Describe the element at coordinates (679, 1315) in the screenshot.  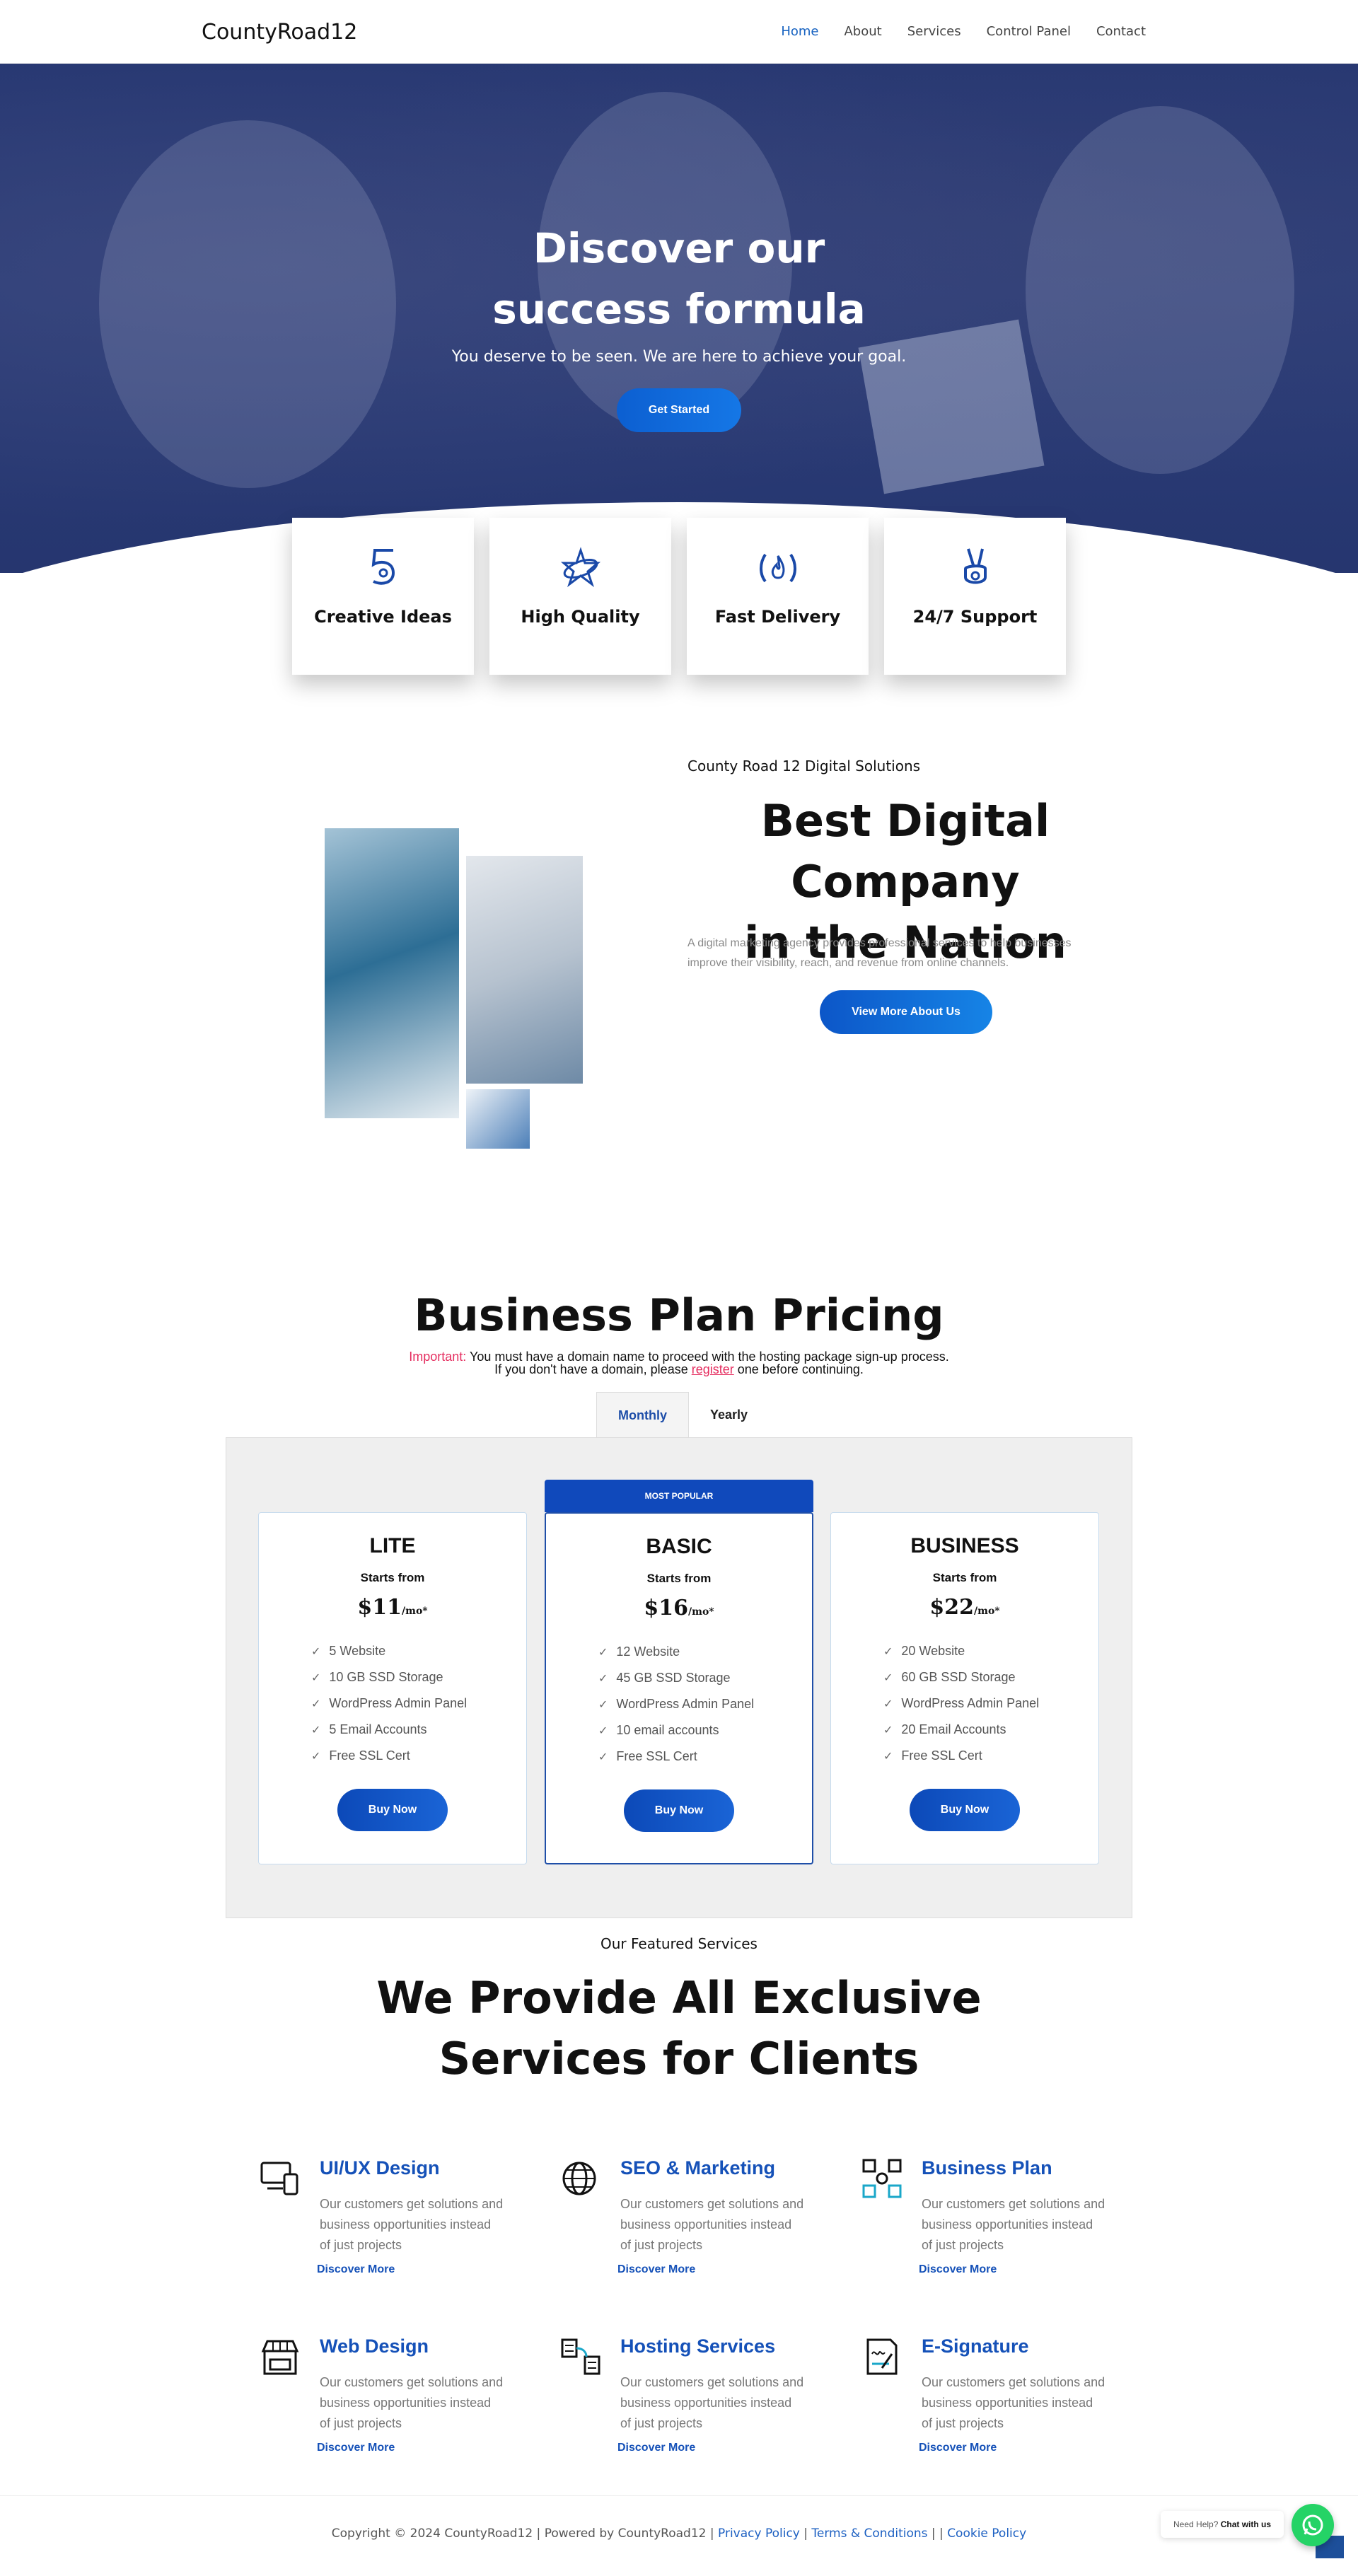
I see `pricing-title: Business Plan Pricing` at that location.